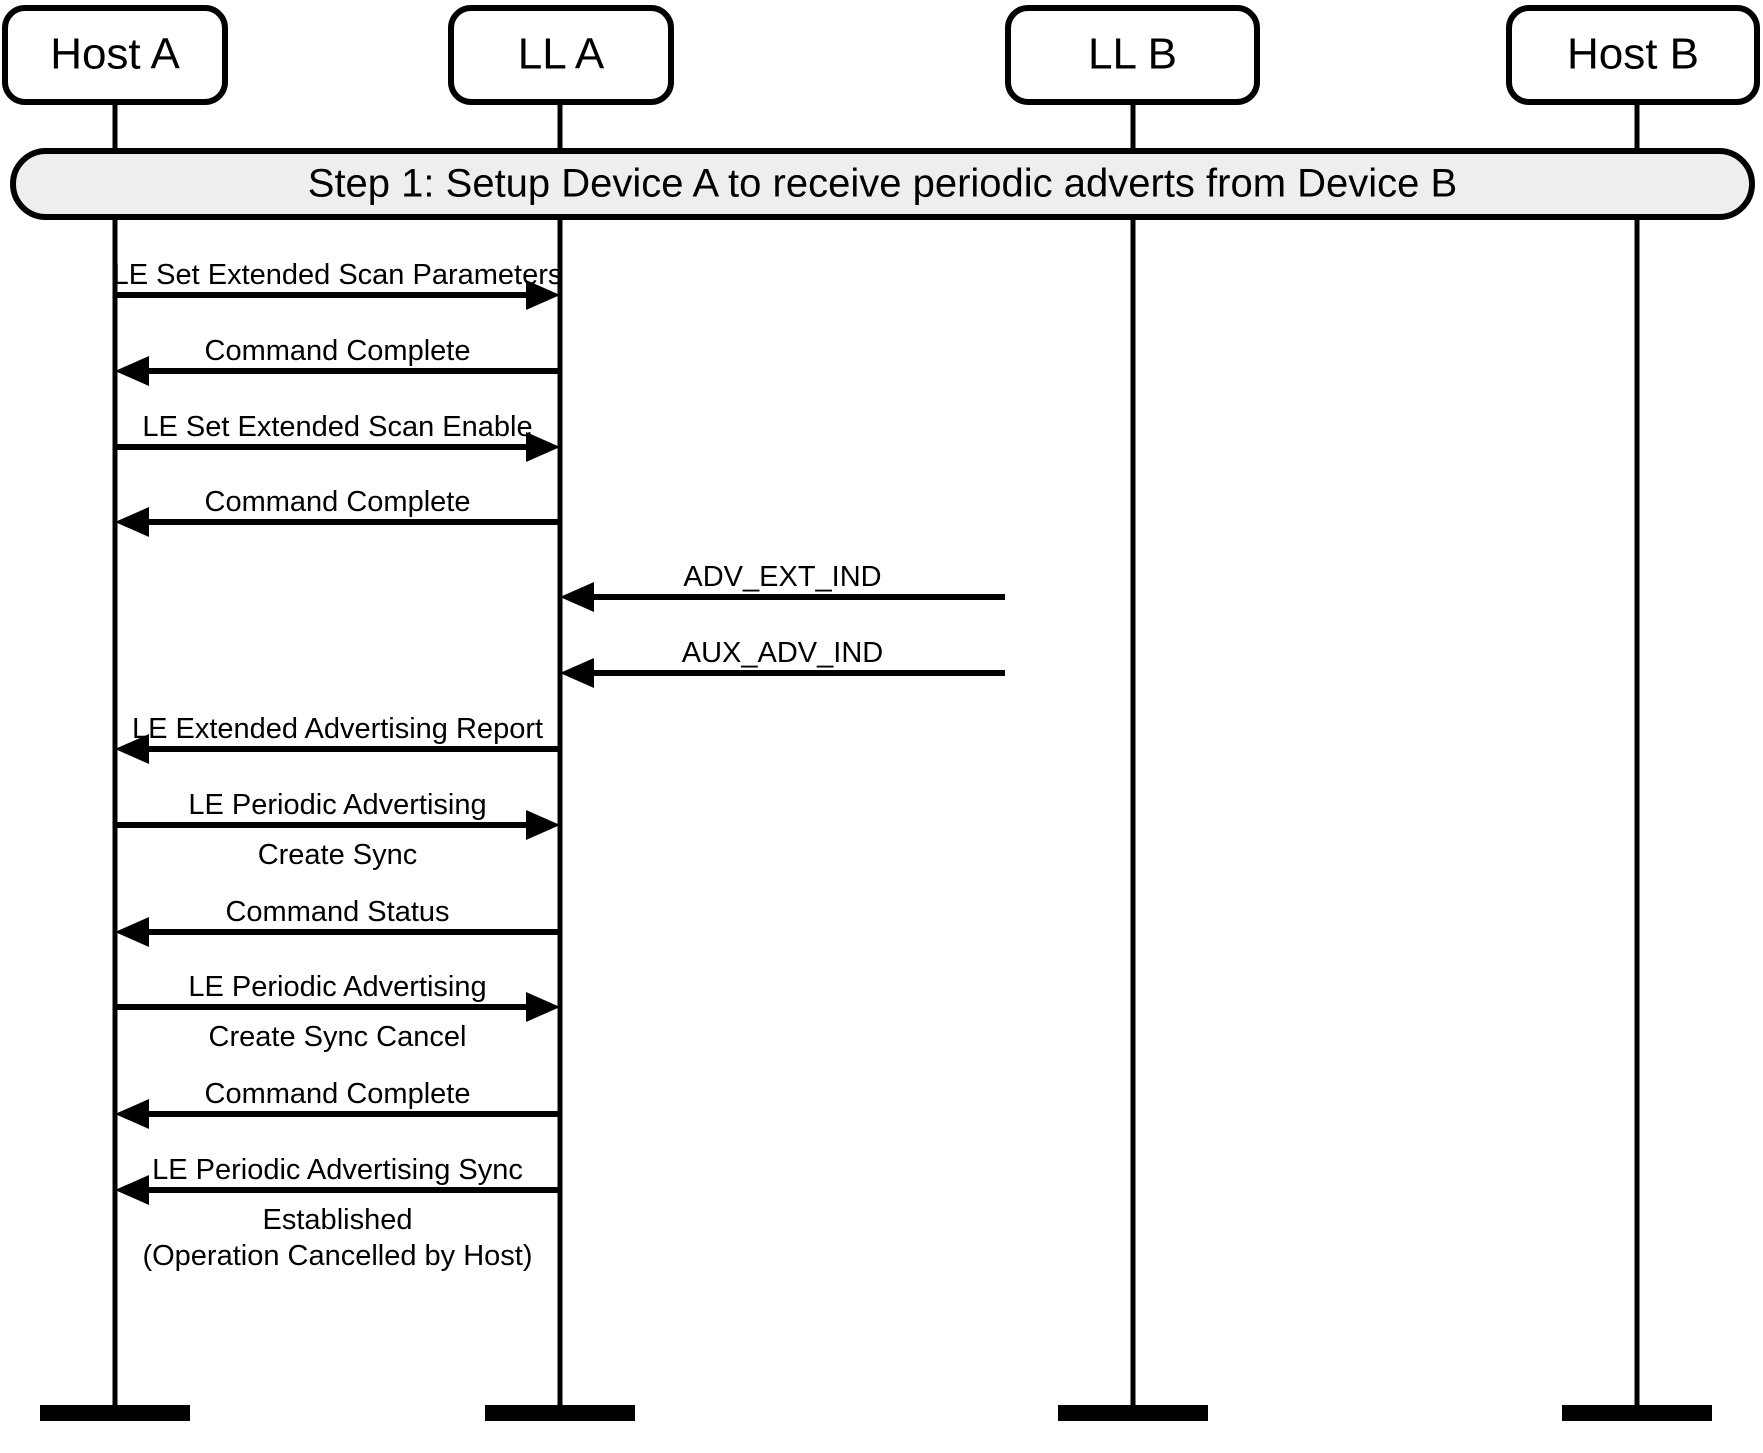 This screenshot has height=1453, width=1763. Describe the element at coordinates (337, 729) in the screenshot. I see `message-label-le-extended-advertising-report-line-0: LE Extended Advertising Report` at that location.